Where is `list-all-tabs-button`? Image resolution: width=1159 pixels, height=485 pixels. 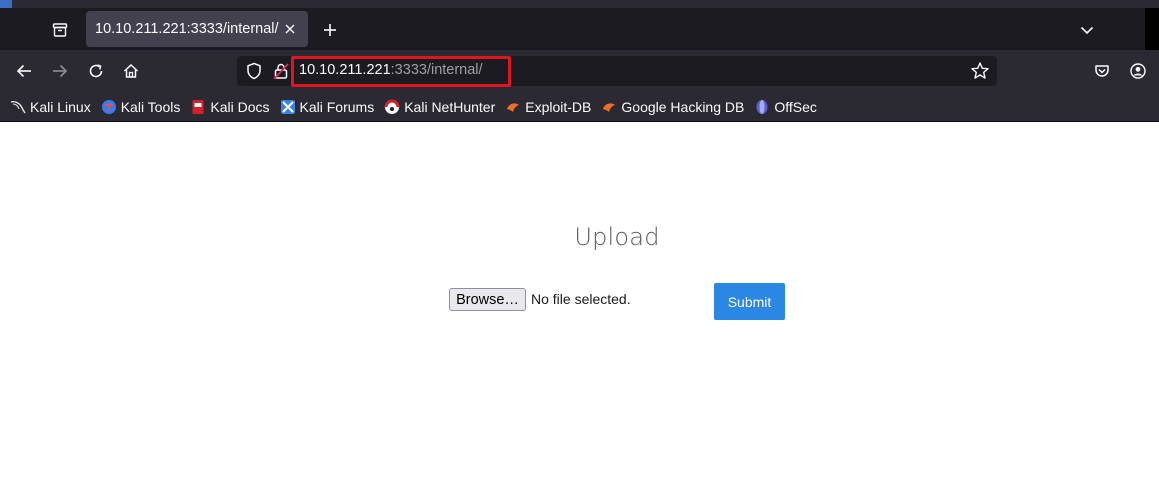 list-all-tabs-button is located at coordinates (1087, 30).